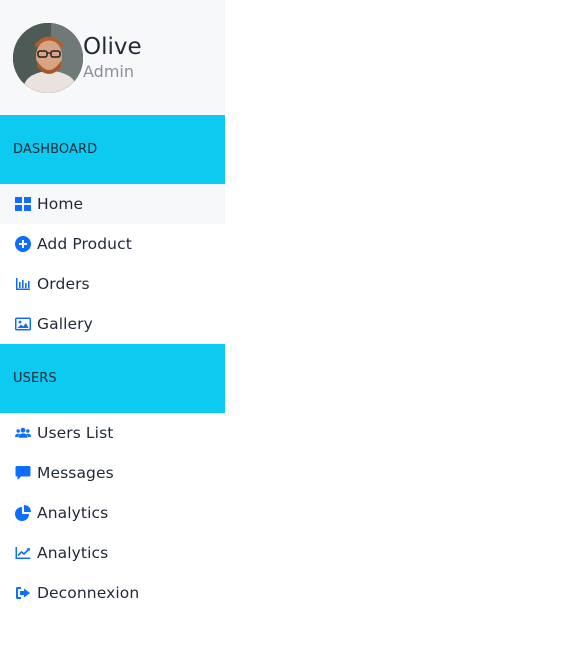  Describe the element at coordinates (48, 57) in the screenshot. I see `avatar` at that location.